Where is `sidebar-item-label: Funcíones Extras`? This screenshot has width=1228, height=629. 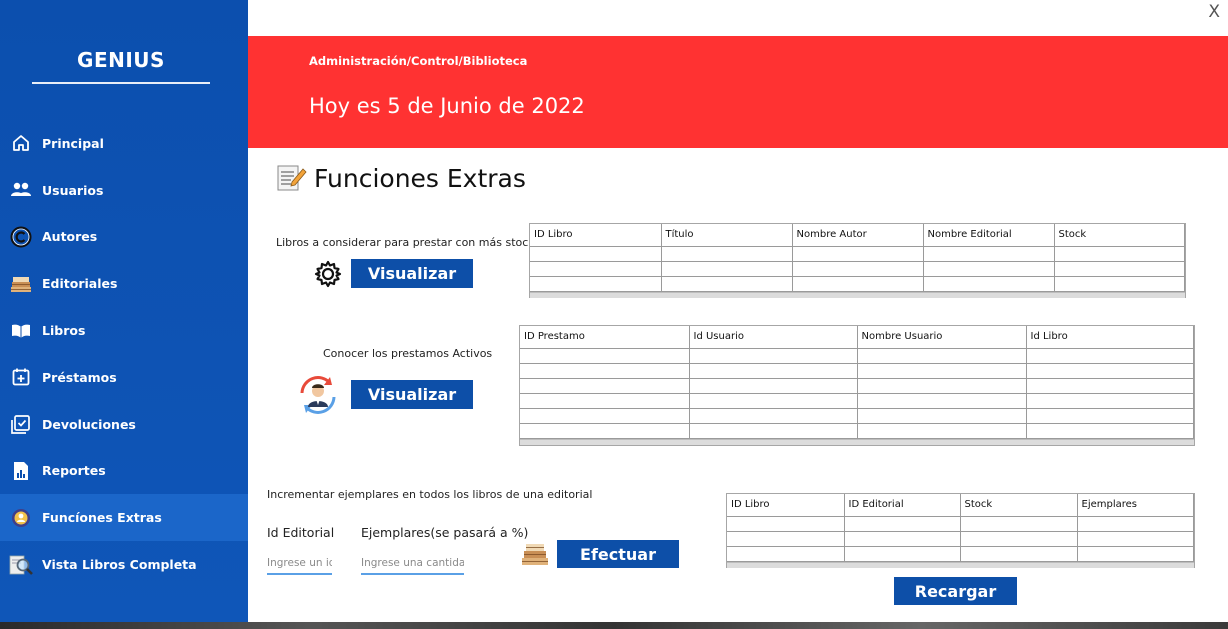 sidebar-item-label: Funcíones Extras is located at coordinates (102, 518).